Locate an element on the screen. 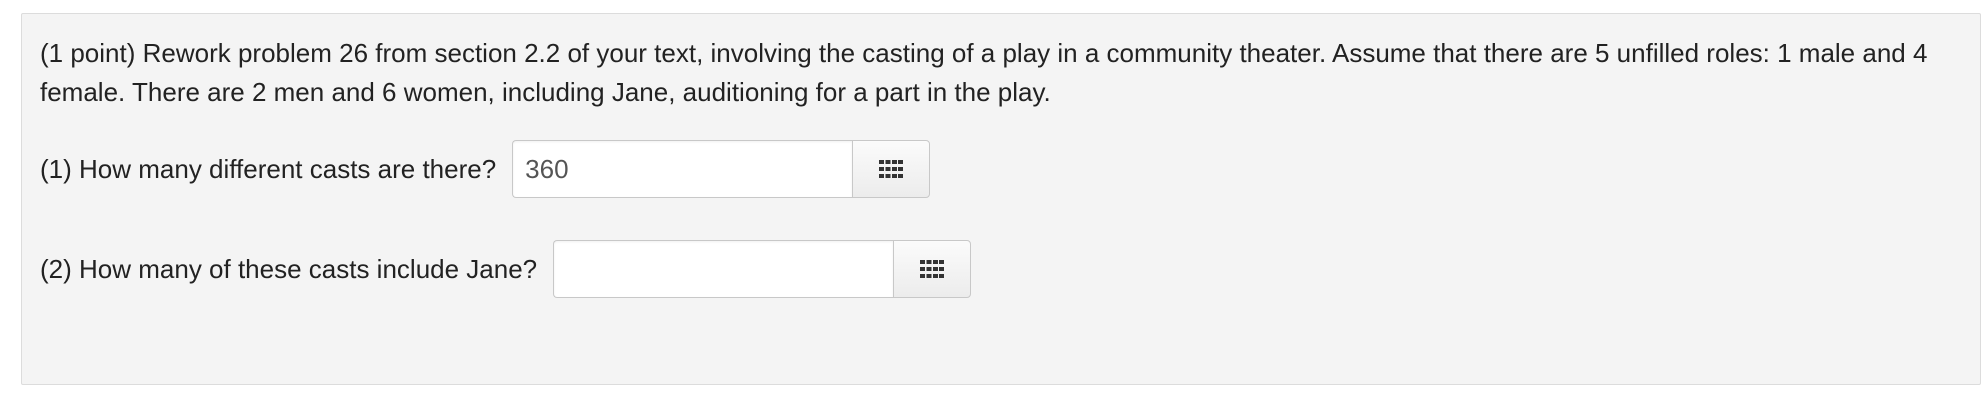 This screenshot has height=410, width=1986. answer-2-input is located at coordinates (723, 269).